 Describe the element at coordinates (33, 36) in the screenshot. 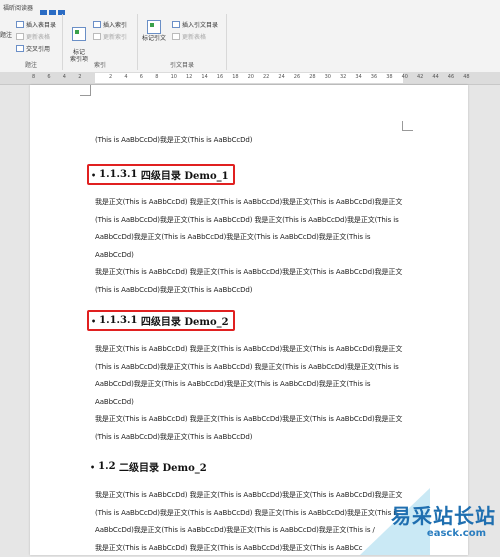

I see `update-table-button: 更新表格` at that location.